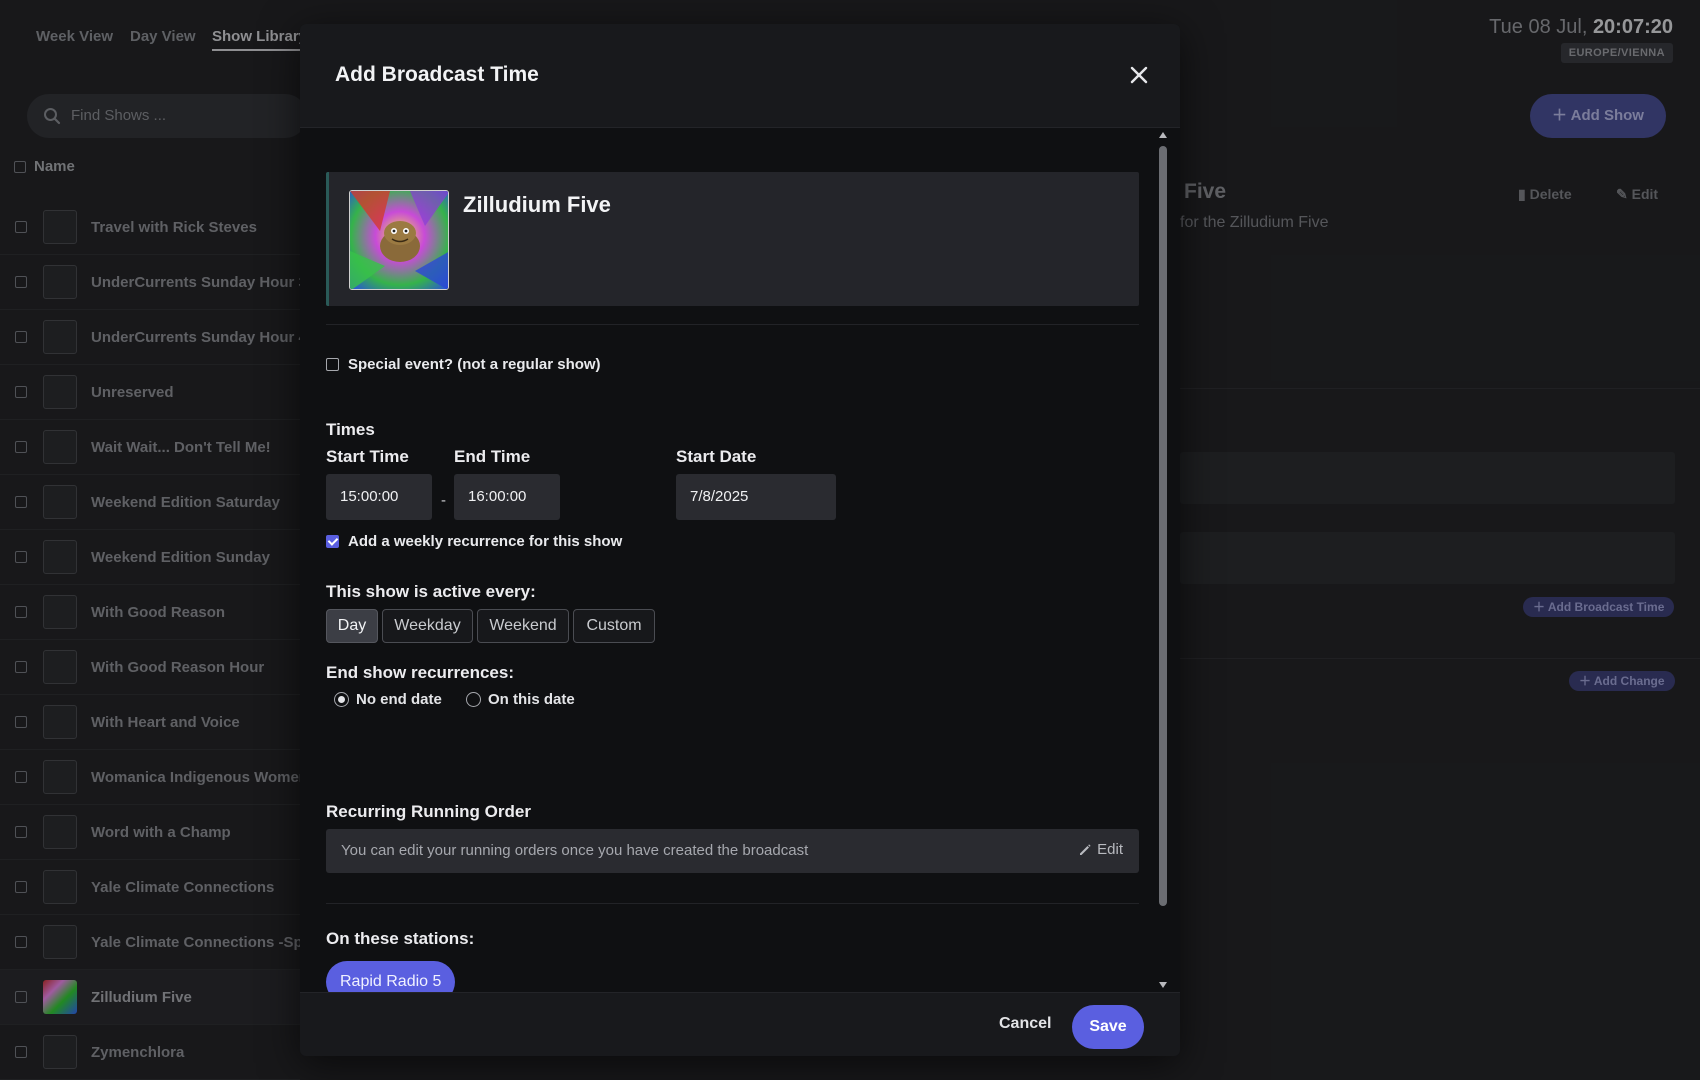  What do you see at coordinates (391, 976) in the screenshot?
I see `station-chip: Rapid Radio 5` at bounding box center [391, 976].